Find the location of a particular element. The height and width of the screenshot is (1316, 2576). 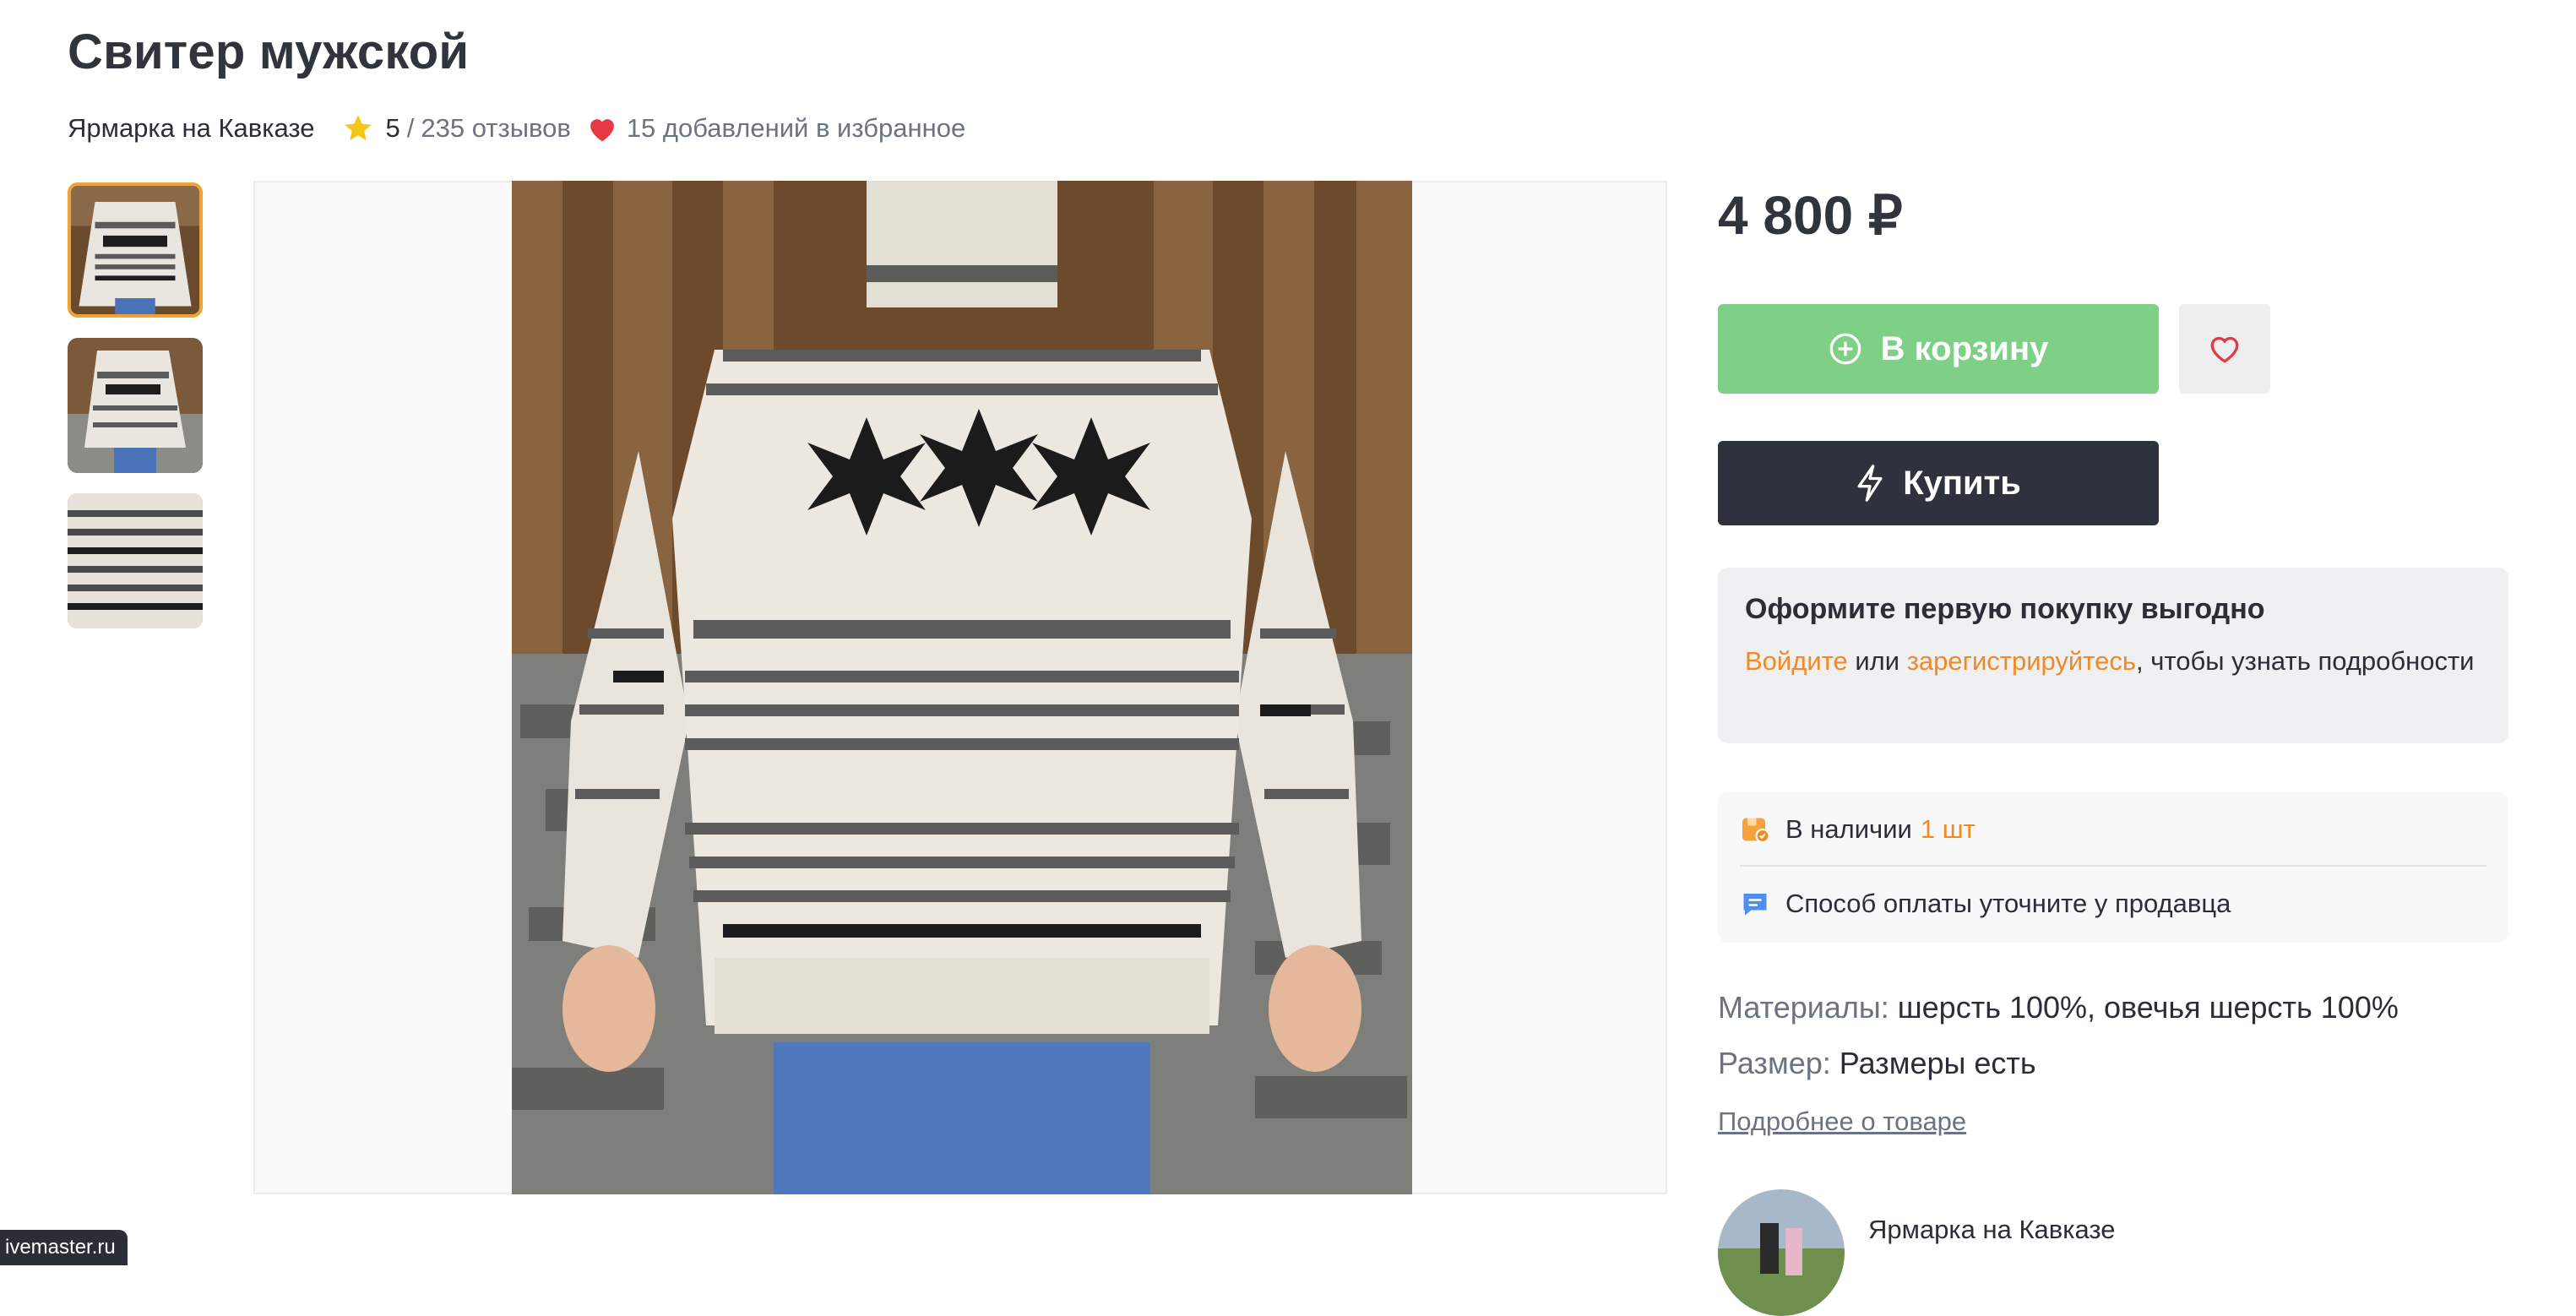

payment-row: Способ оплаты уточните у продавца is located at coordinates (1985, 903).